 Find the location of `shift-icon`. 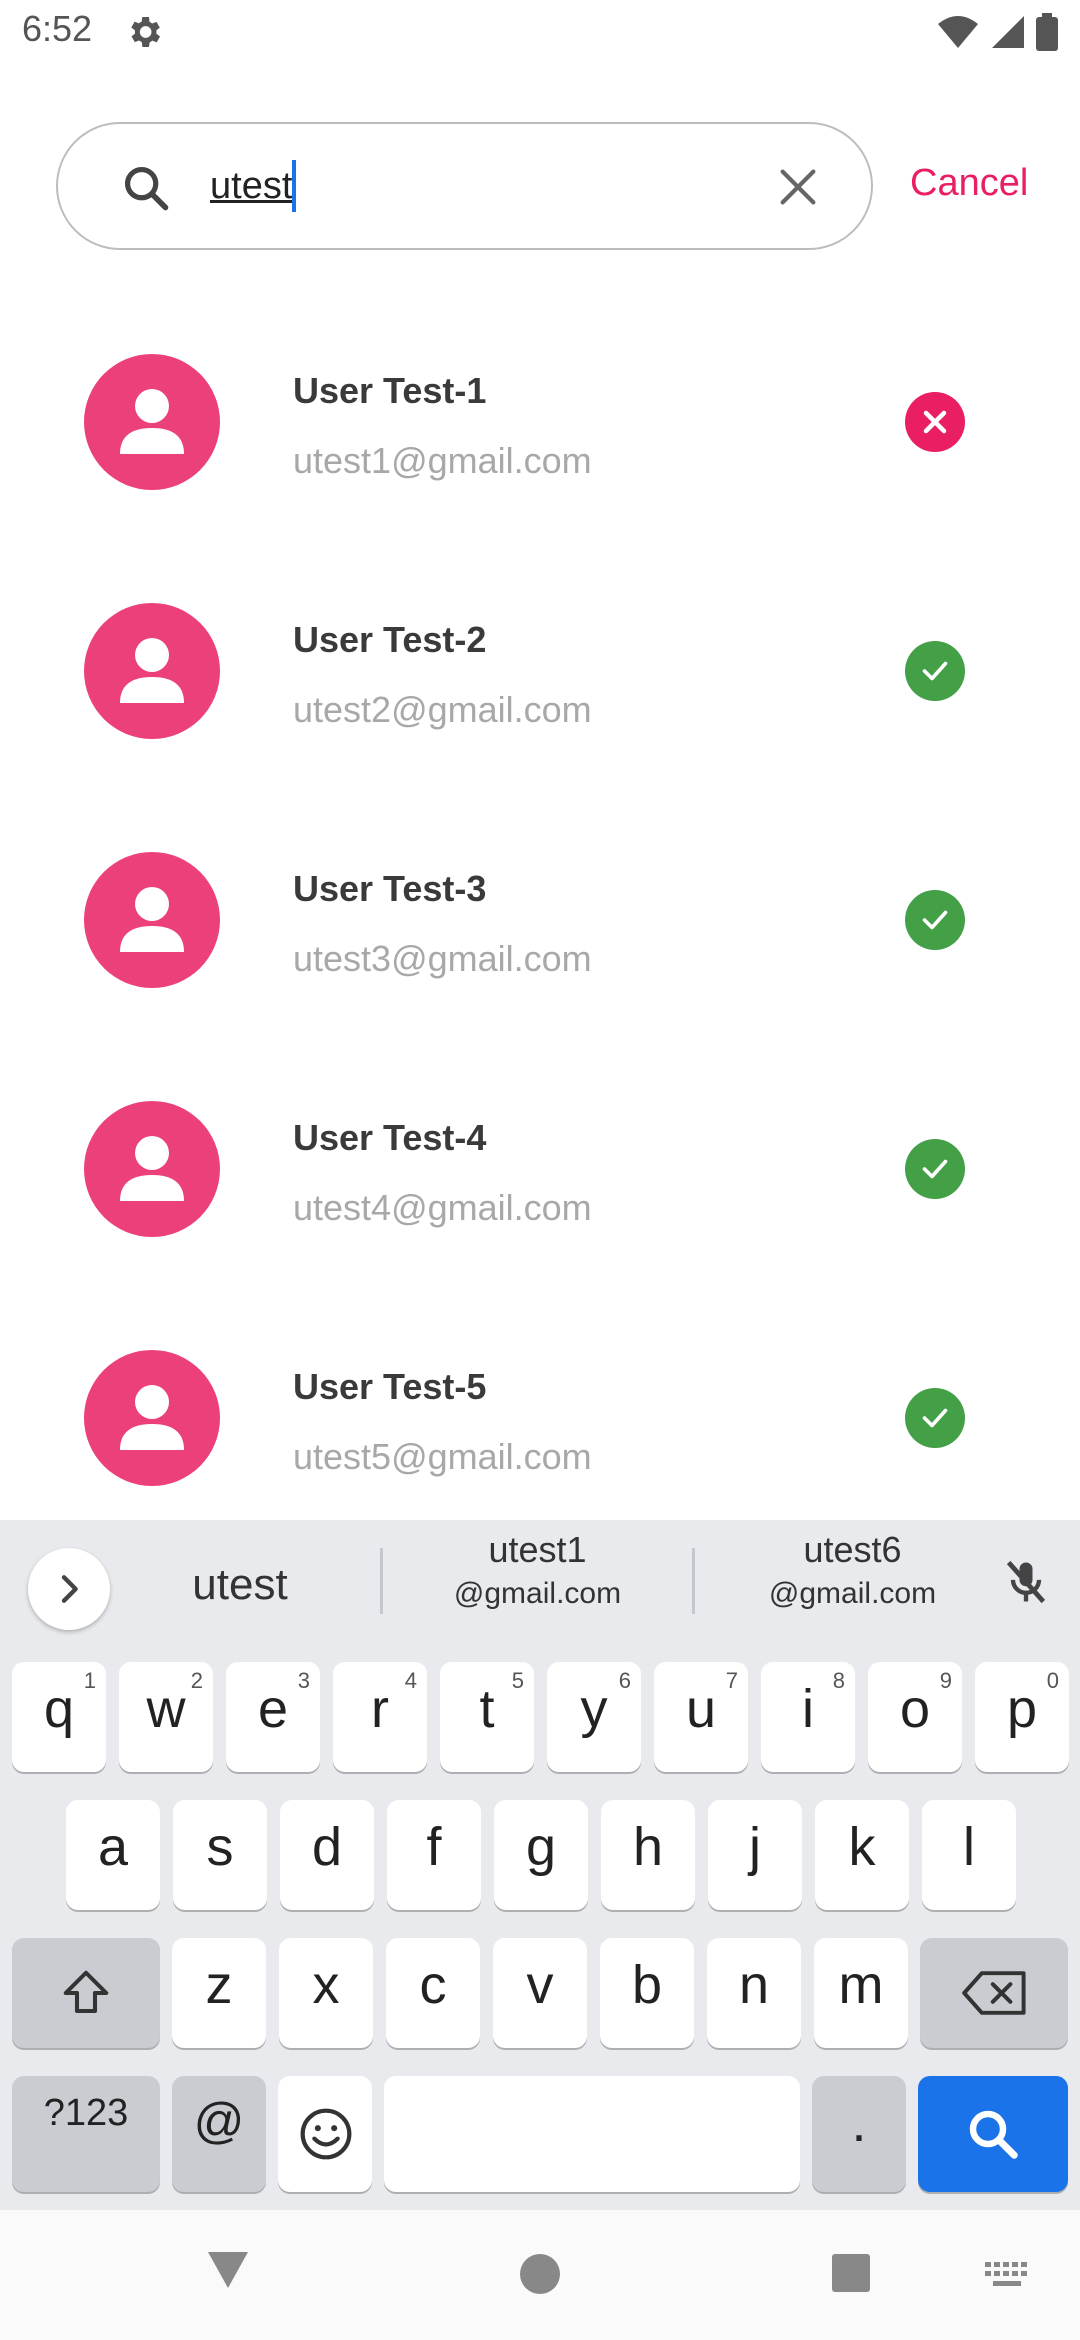

shift-icon is located at coordinates (86, 1992).